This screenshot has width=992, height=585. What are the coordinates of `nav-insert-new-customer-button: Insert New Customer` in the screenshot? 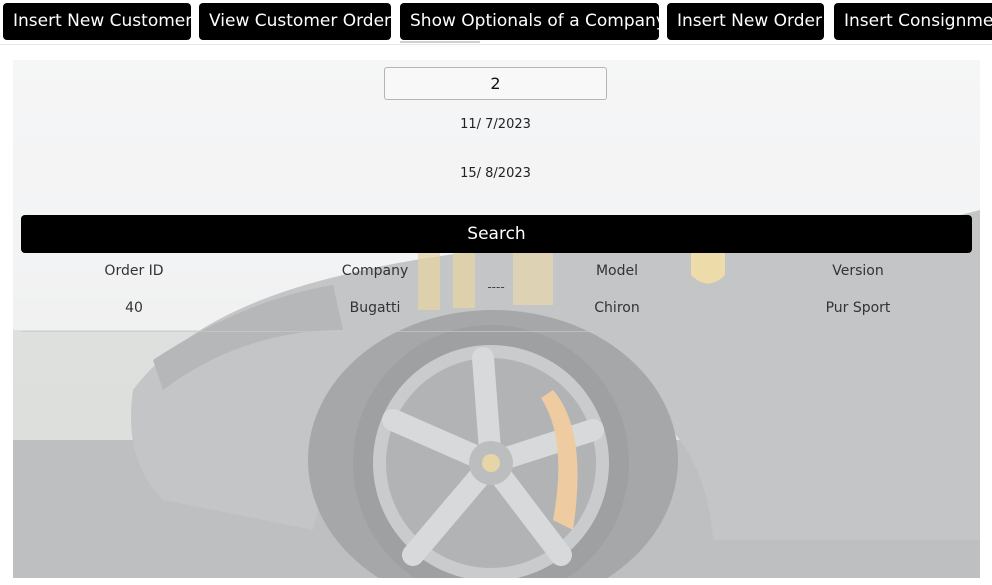 It's located at (97, 21).